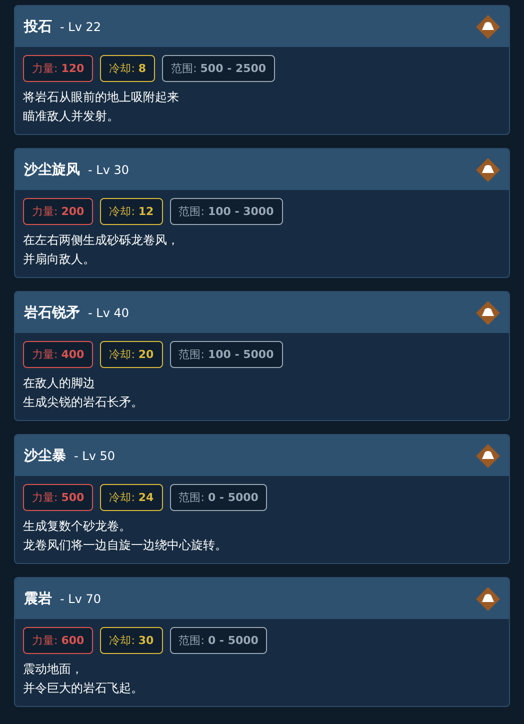  Describe the element at coordinates (52, 169) in the screenshot. I see `skill-name: 沙尘旋风` at that location.